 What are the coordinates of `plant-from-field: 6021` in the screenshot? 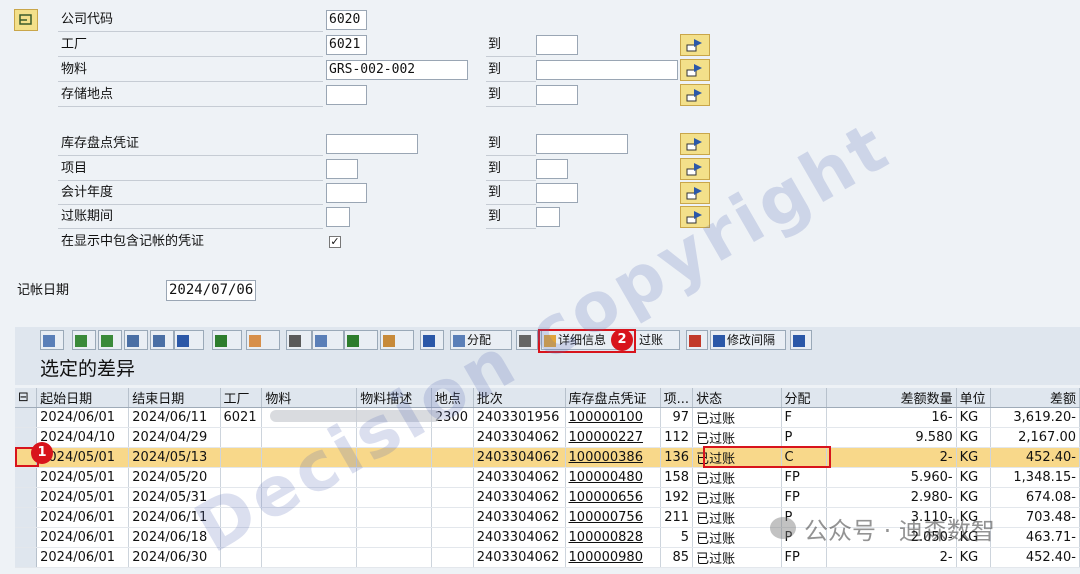 It's located at (346, 45).